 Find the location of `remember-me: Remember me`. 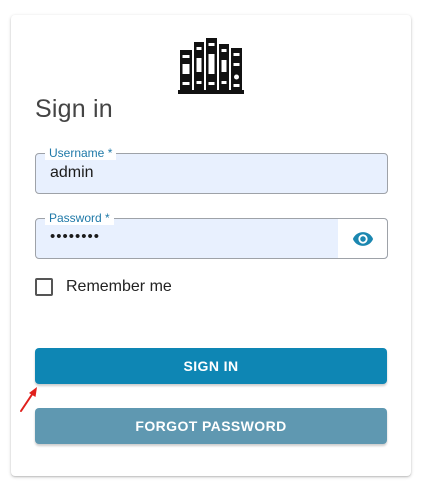

remember-me: Remember me is located at coordinates (103, 287).